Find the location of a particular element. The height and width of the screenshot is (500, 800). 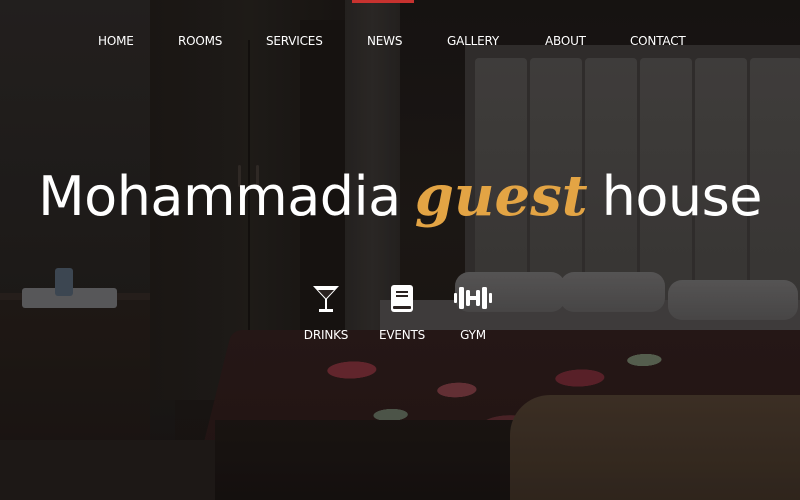

hero-title-accent: guest is located at coordinates (501, 196).